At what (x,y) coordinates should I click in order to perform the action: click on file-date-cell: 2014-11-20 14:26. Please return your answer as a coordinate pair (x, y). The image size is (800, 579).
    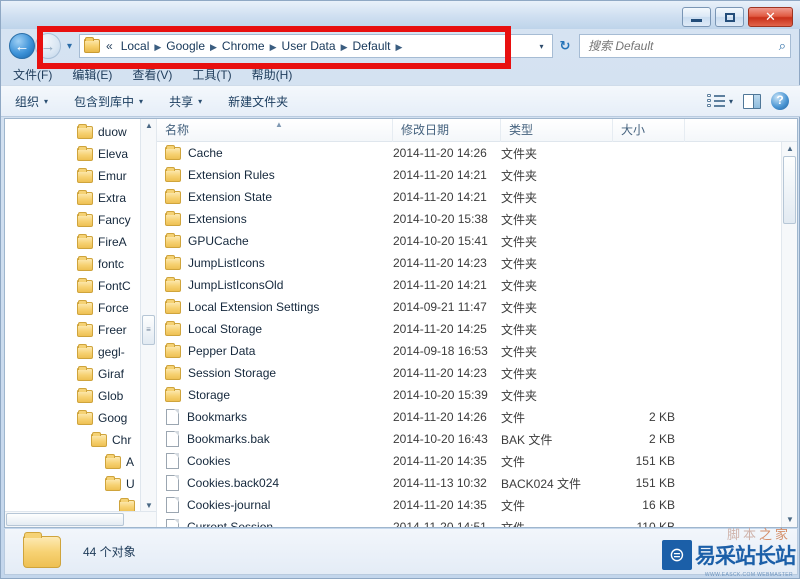
    Looking at the image, I should click on (440, 417).